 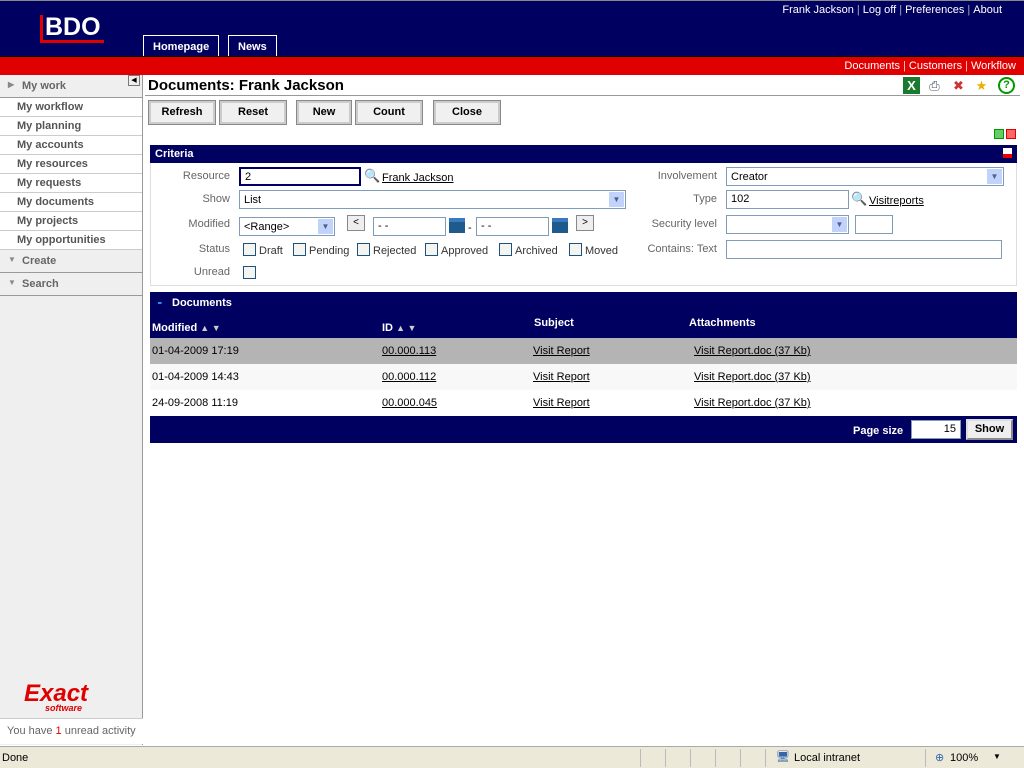 What do you see at coordinates (981, 85) in the screenshot?
I see `favorite-icon: ★` at bounding box center [981, 85].